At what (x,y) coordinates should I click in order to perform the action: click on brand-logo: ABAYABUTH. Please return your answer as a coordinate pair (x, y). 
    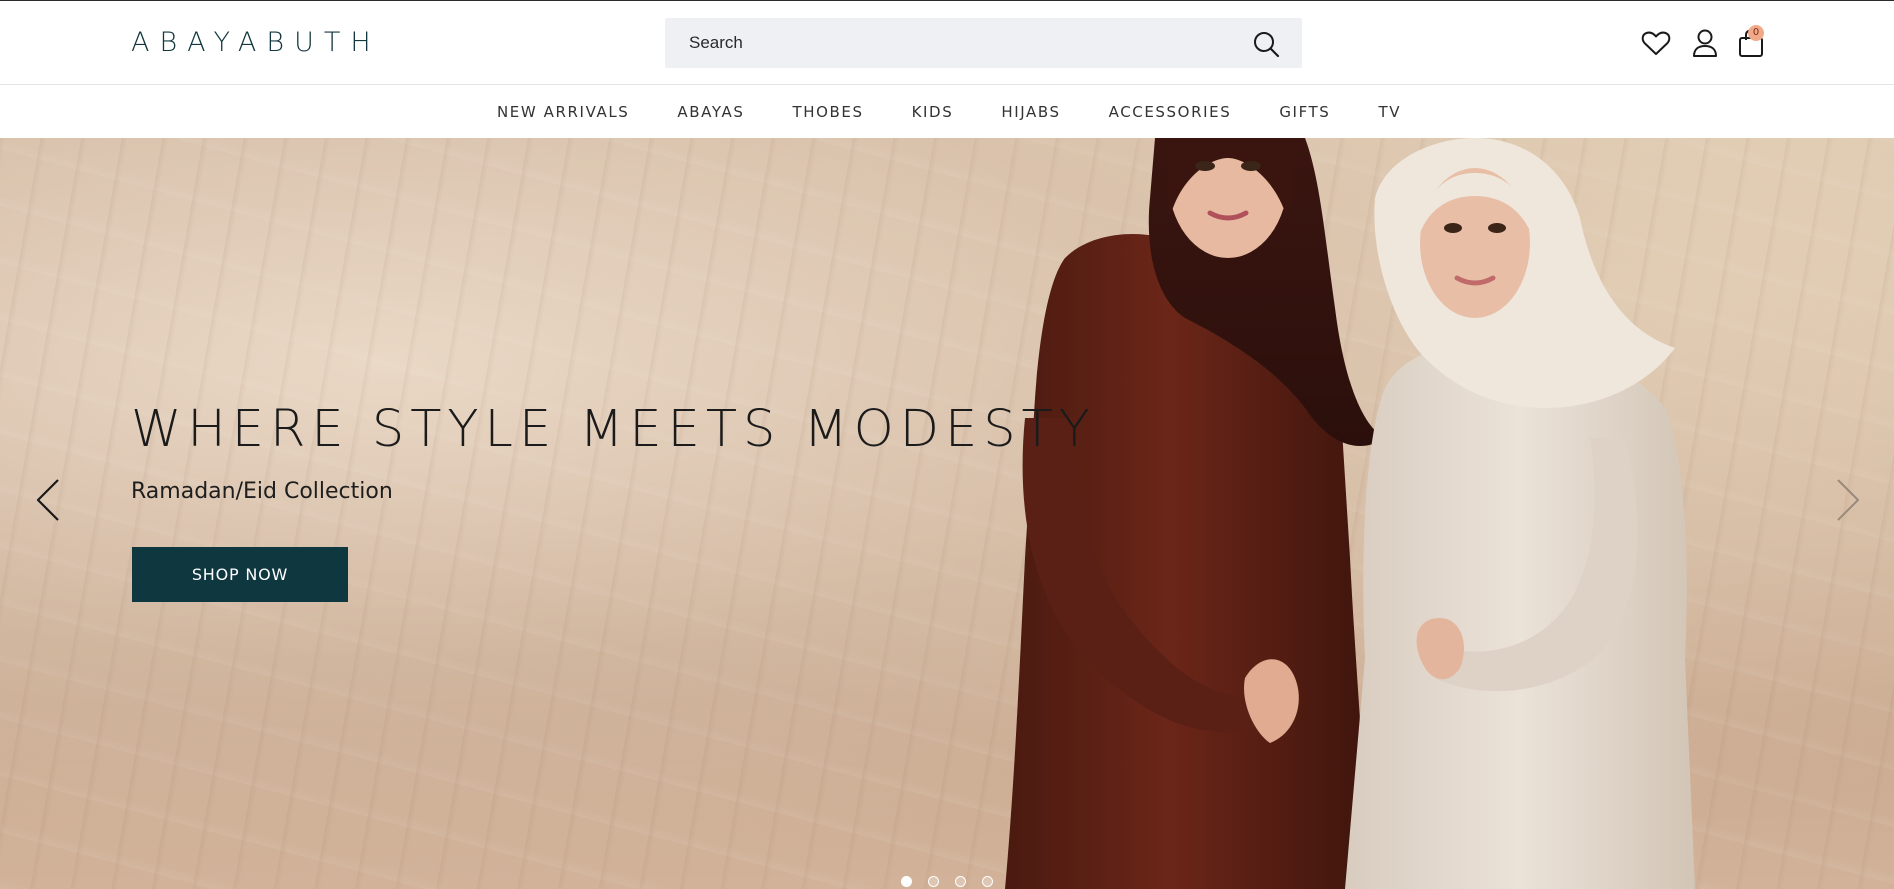
    Looking at the image, I should click on (256, 43).